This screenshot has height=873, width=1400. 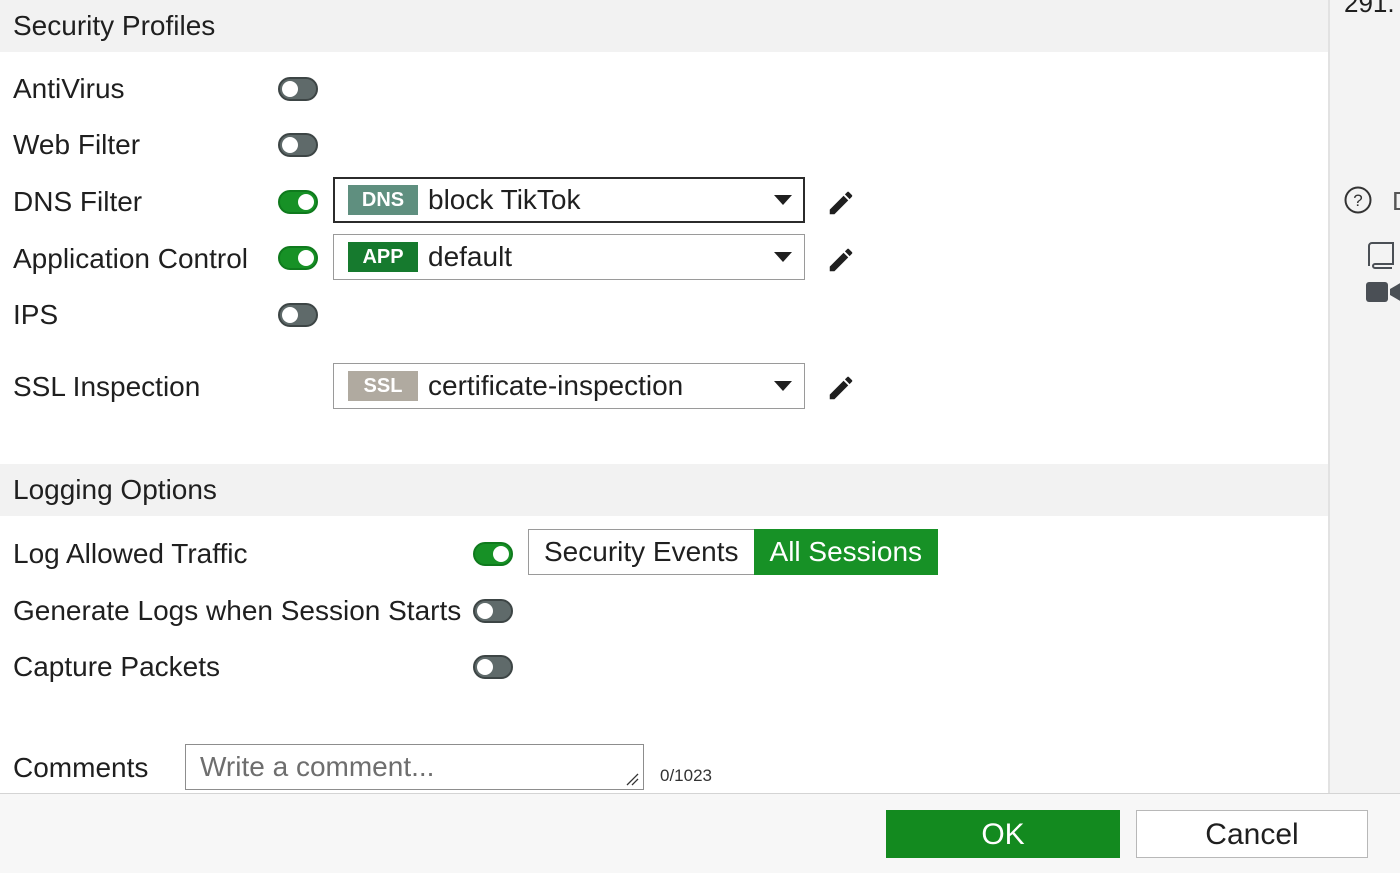 What do you see at coordinates (641, 552) in the screenshot?
I see `security-events-option: Security Events` at bounding box center [641, 552].